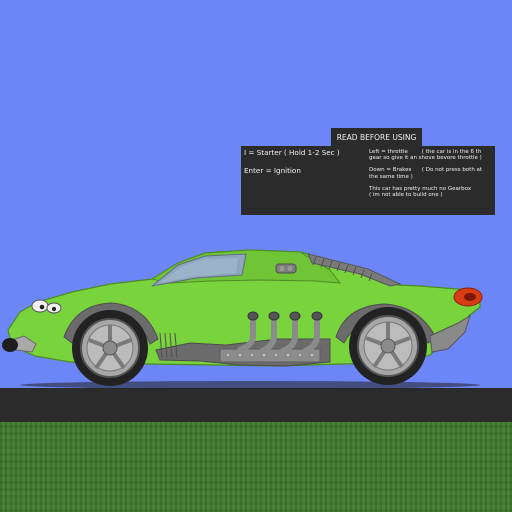 This screenshot has height=512, width=512. Describe the element at coordinates (388, 346) in the screenshot. I see `rear-wheel-icon` at that location.